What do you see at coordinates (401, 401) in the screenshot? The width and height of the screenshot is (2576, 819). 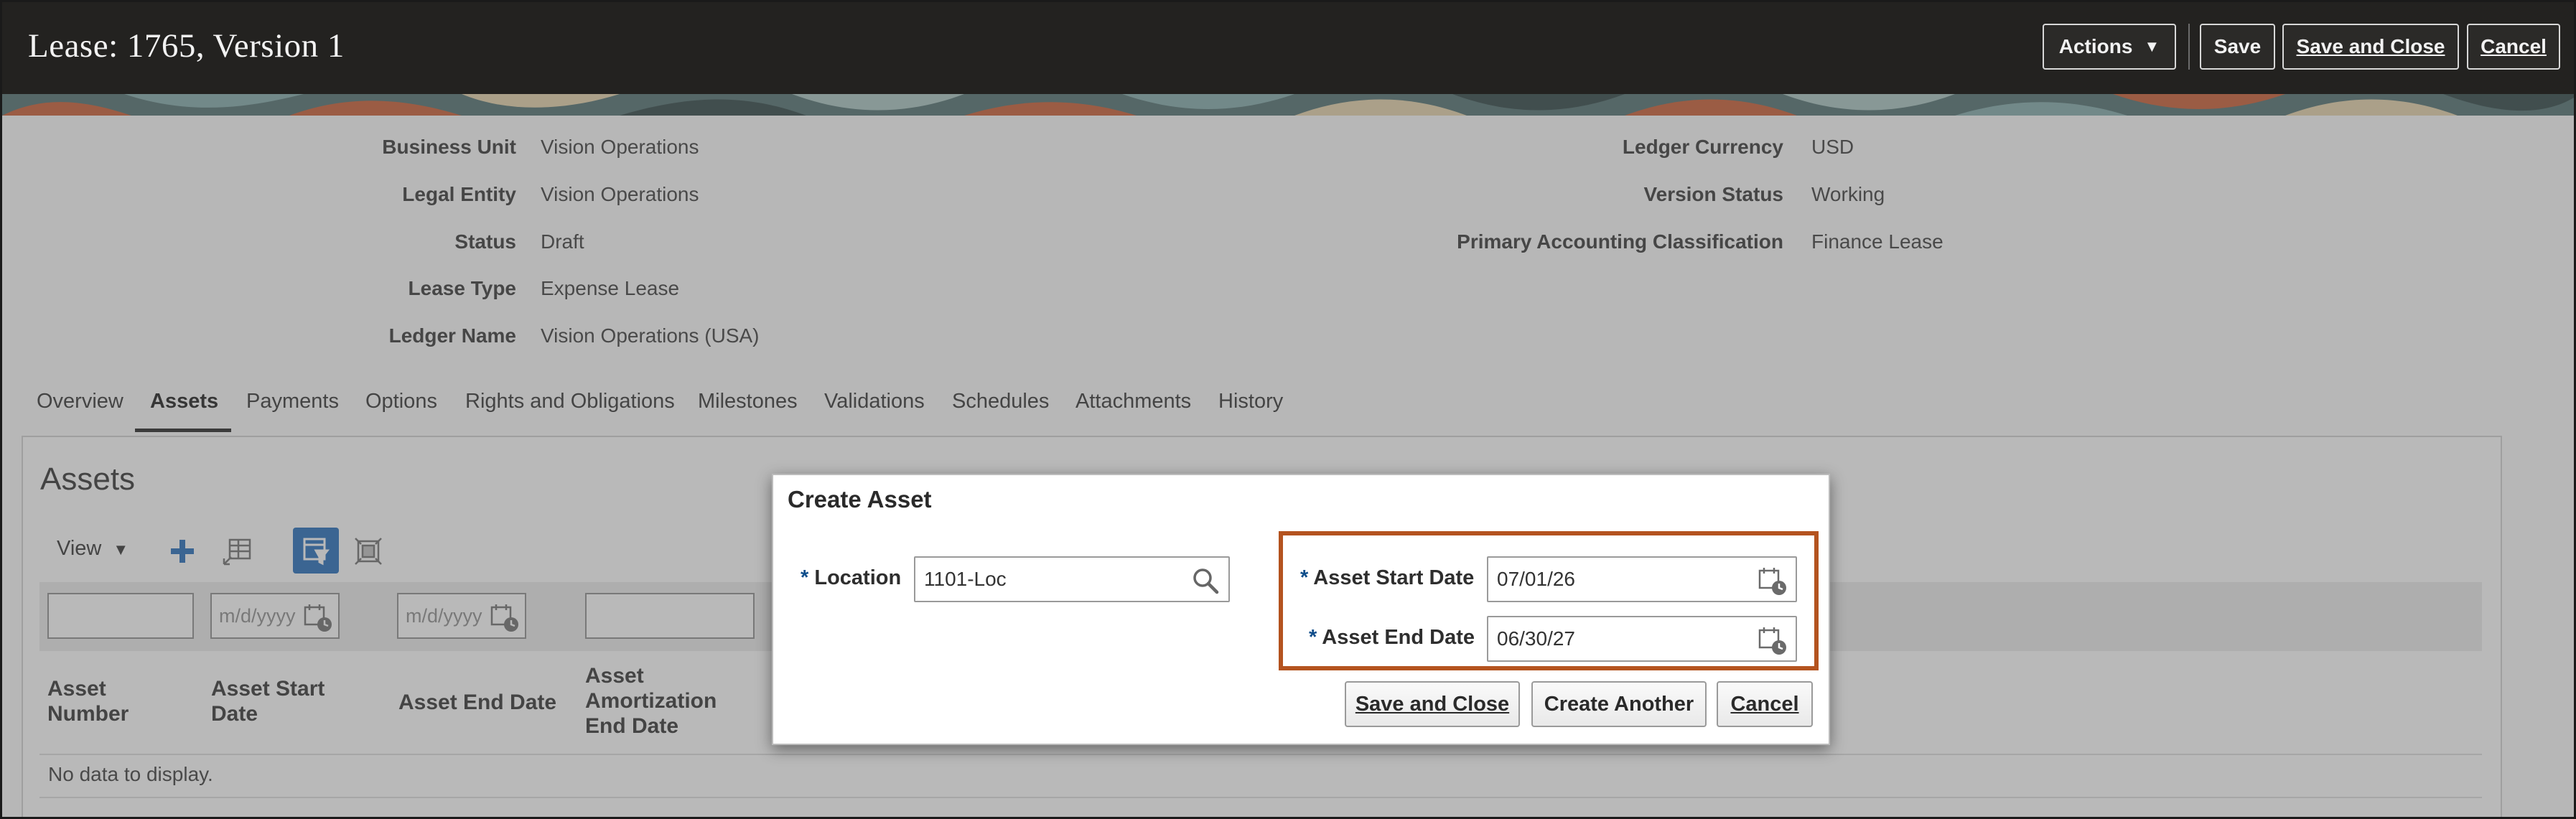 I see `tab-options: Options` at bounding box center [401, 401].